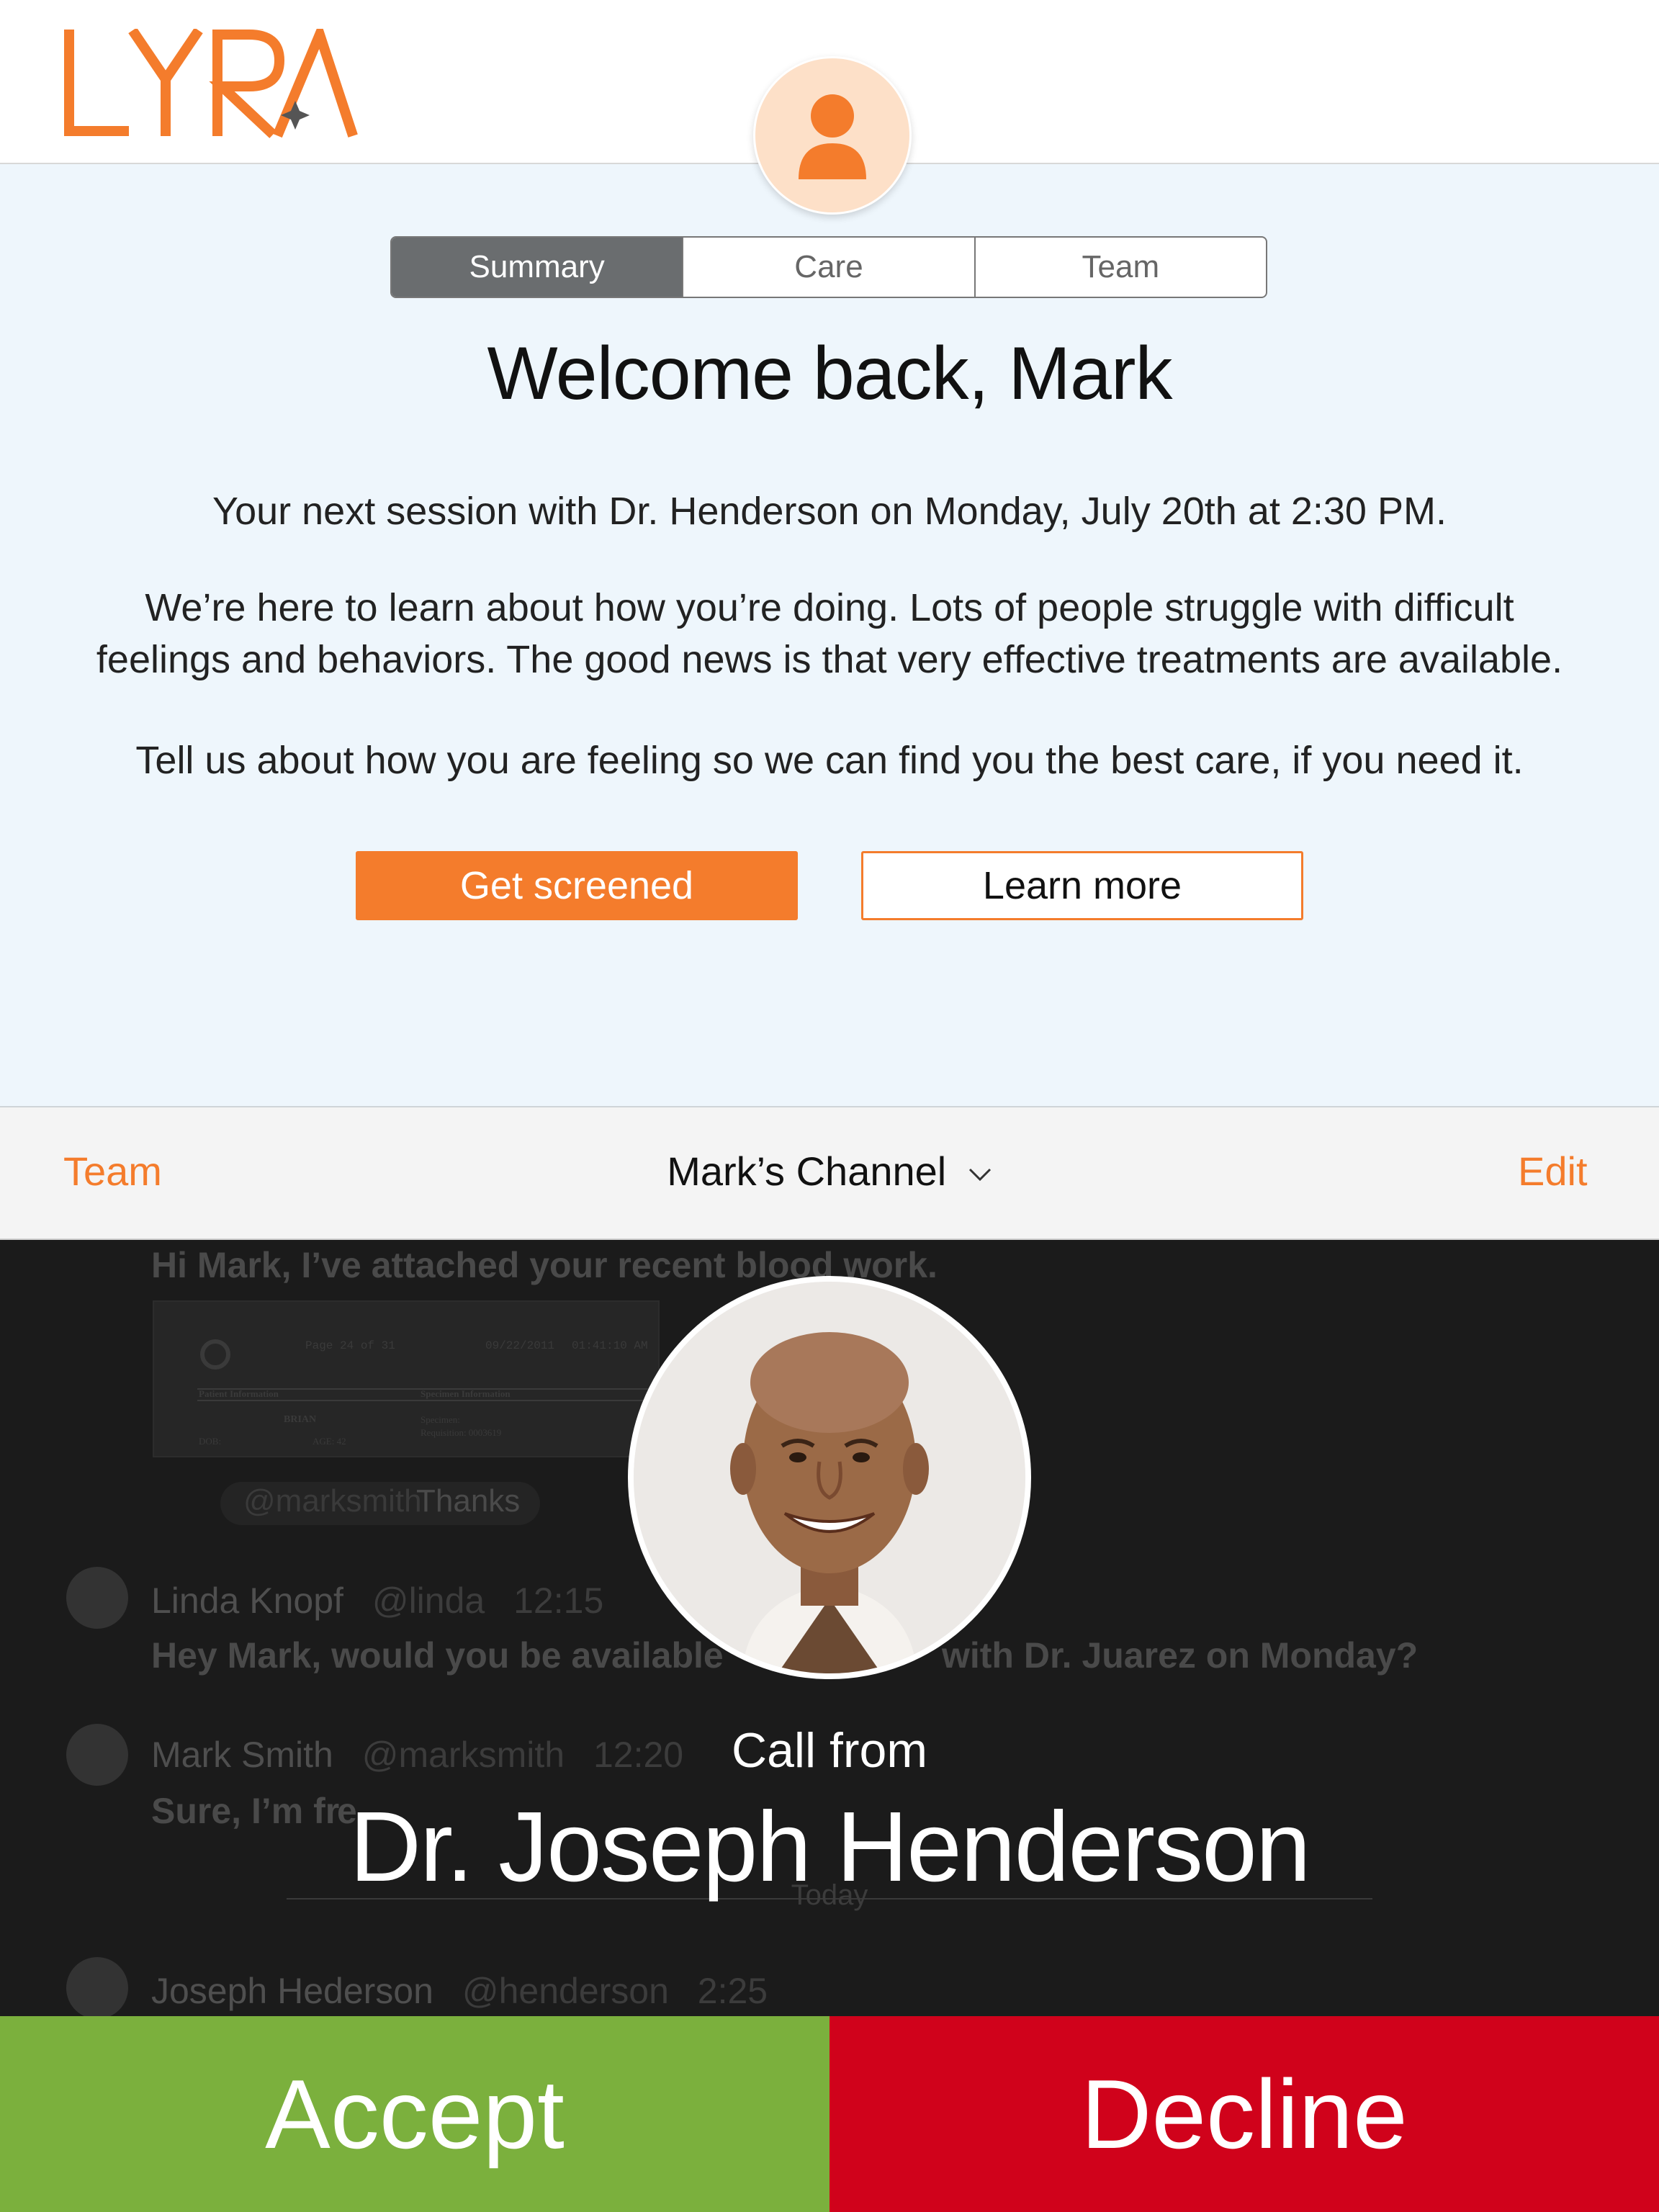 The width and height of the screenshot is (1659, 2212). Describe the element at coordinates (415, 2114) in the screenshot. I see `accept-call-button: Accept` at that location.